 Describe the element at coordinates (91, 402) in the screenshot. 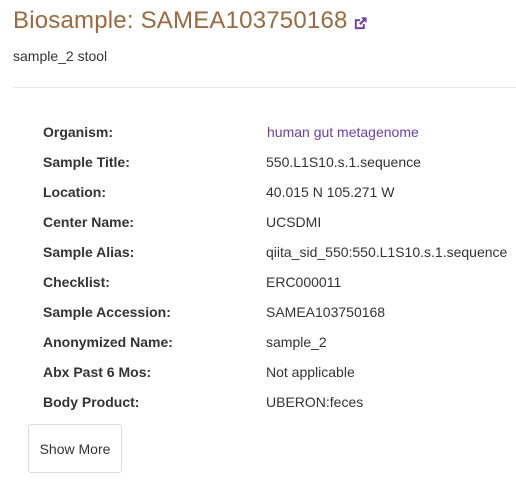

I see `attribute-key: Body Product:` at that location.